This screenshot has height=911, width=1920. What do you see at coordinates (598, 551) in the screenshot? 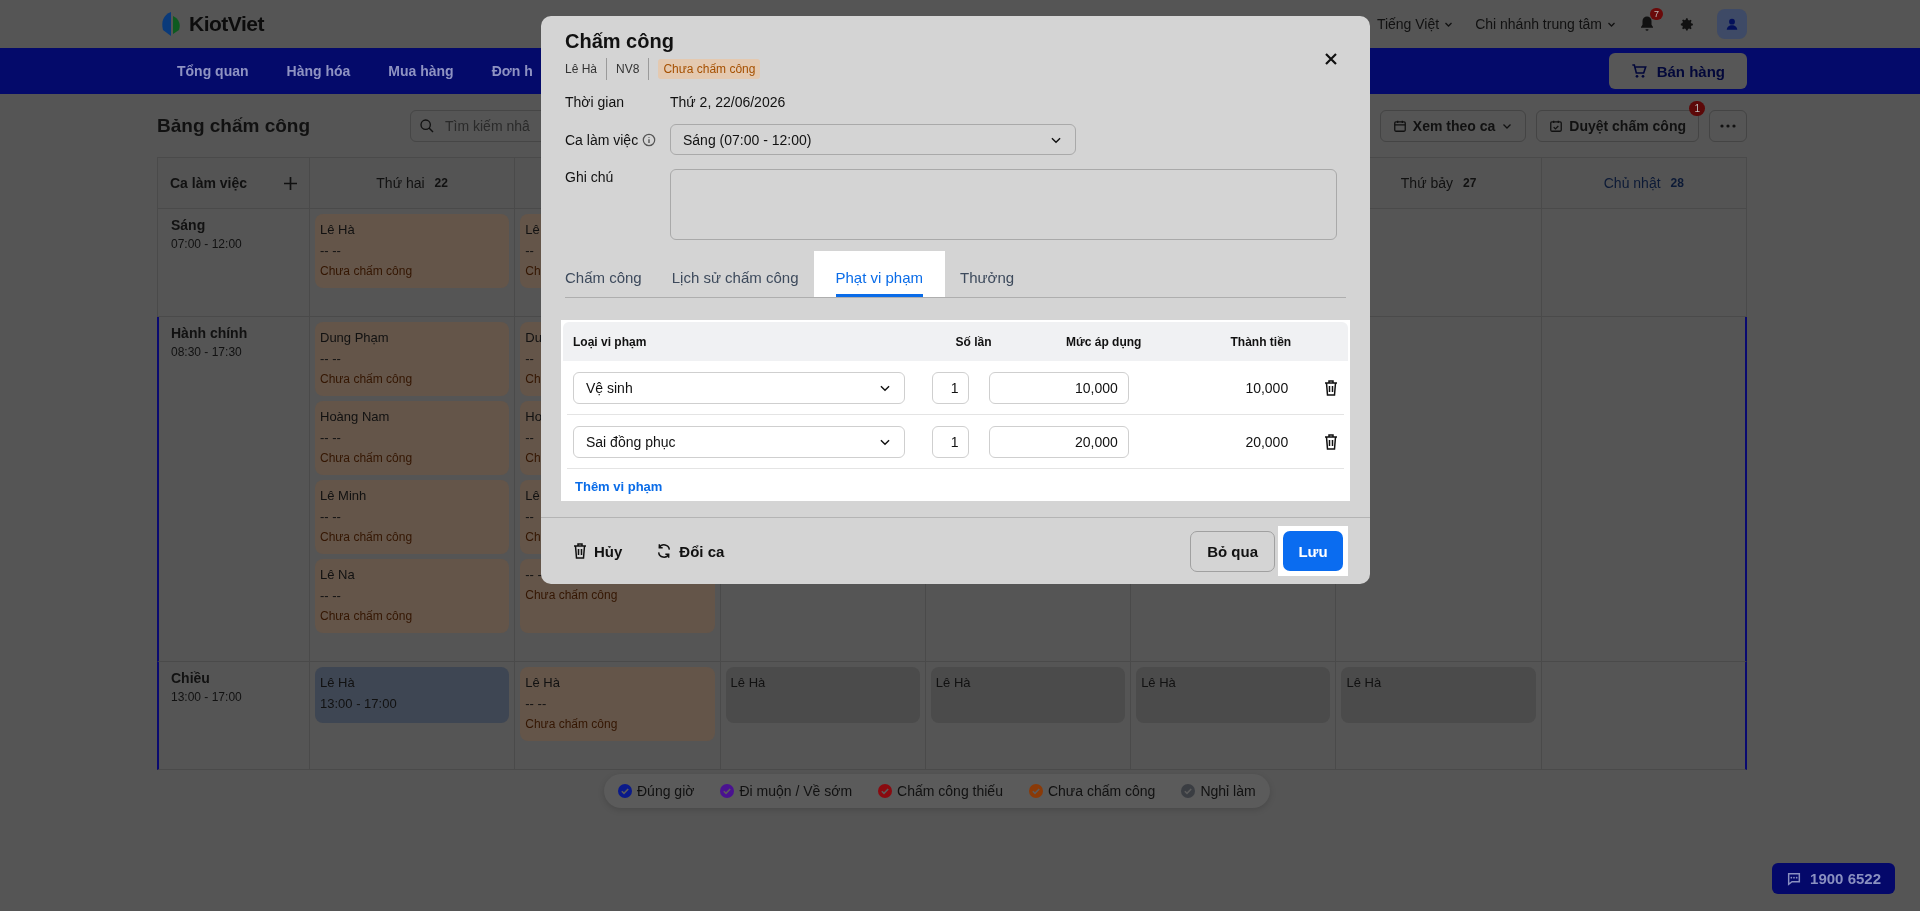
I see `delete-button: Hủy` at bounding box center [598, 551].